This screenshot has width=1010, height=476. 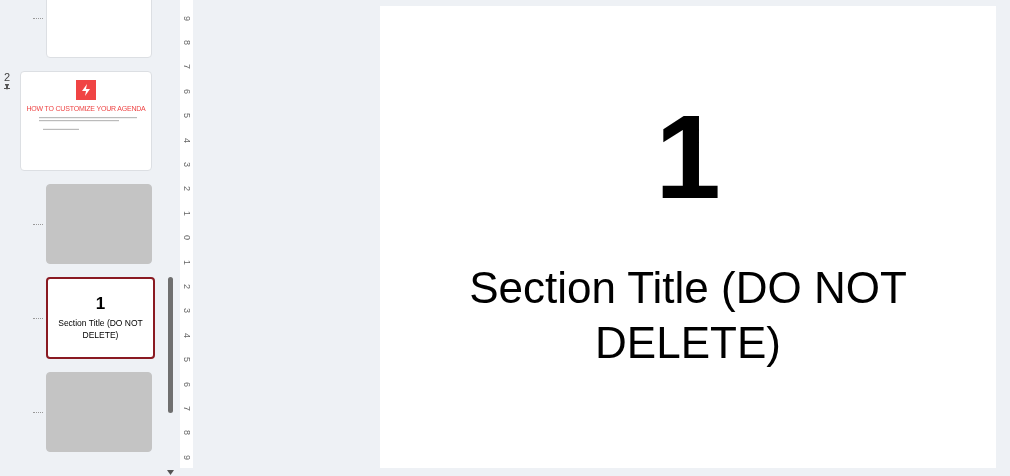 I want to click on slide-number: 2, so click(x=7, y=77).